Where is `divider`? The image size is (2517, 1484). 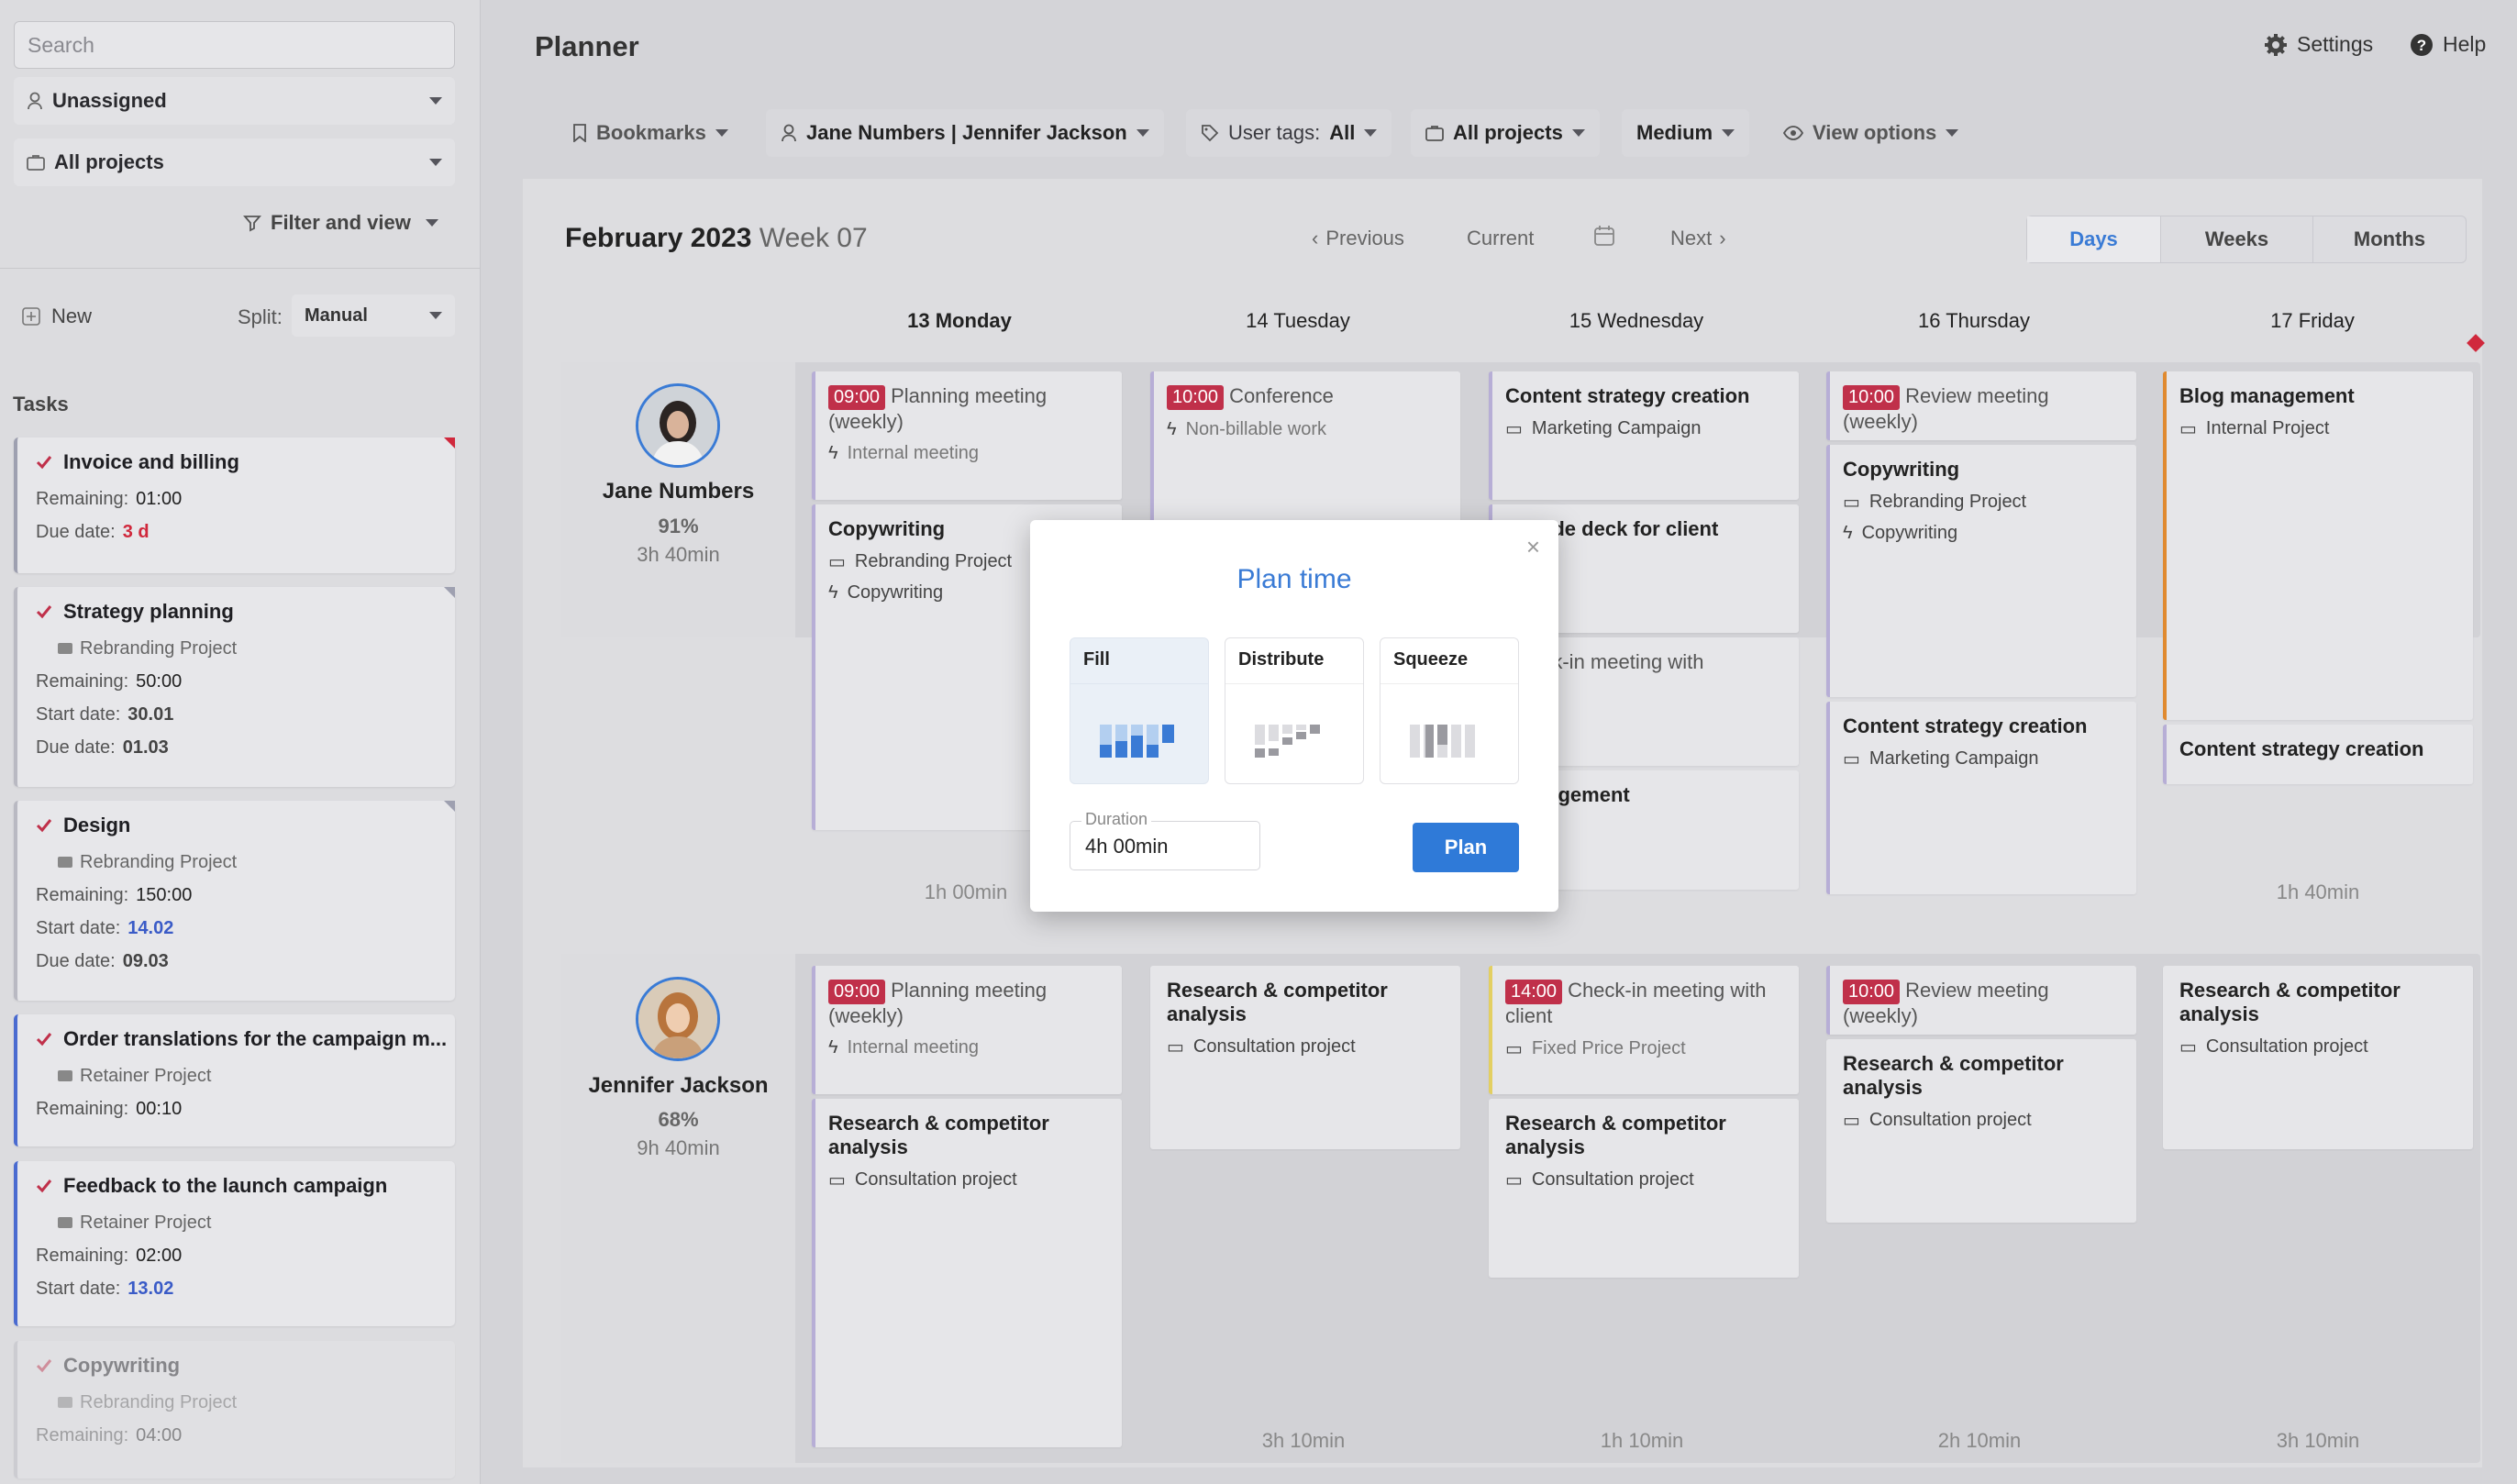 divider is located at coordinates (240, 268).